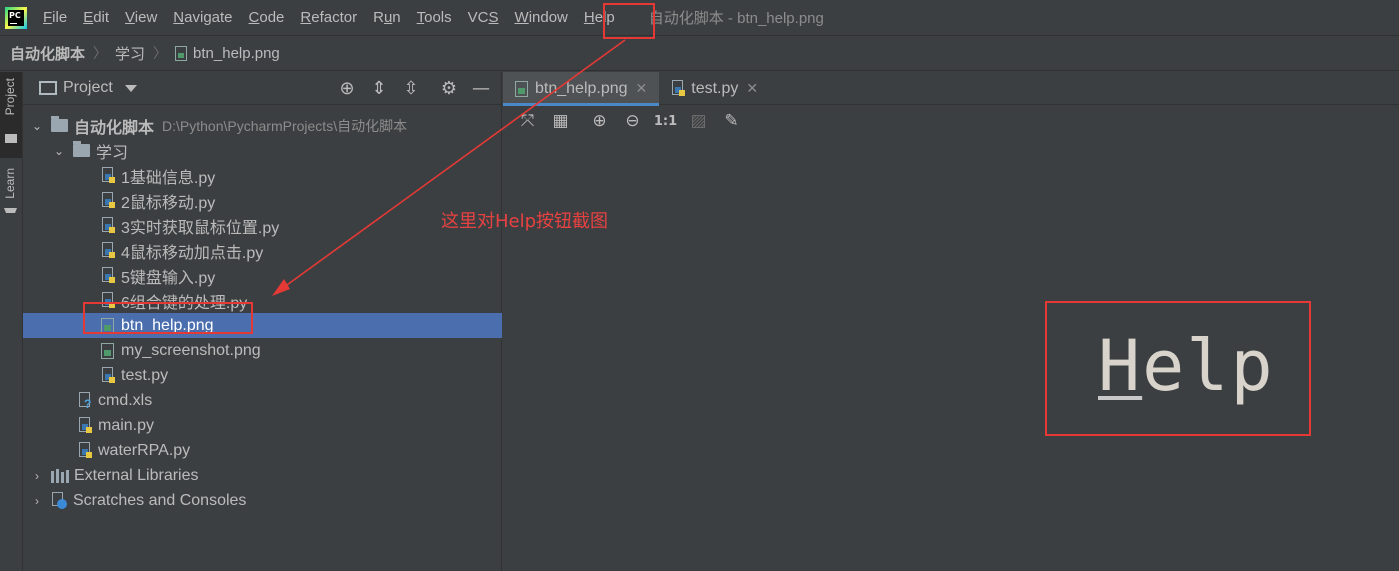 The height and width of the screenshot is (571, 1399). What do you see at coordinates (114, 128) in the screenshot?
I see `root-folder-name: 自动化脚本` at bounding box center [114, 128].